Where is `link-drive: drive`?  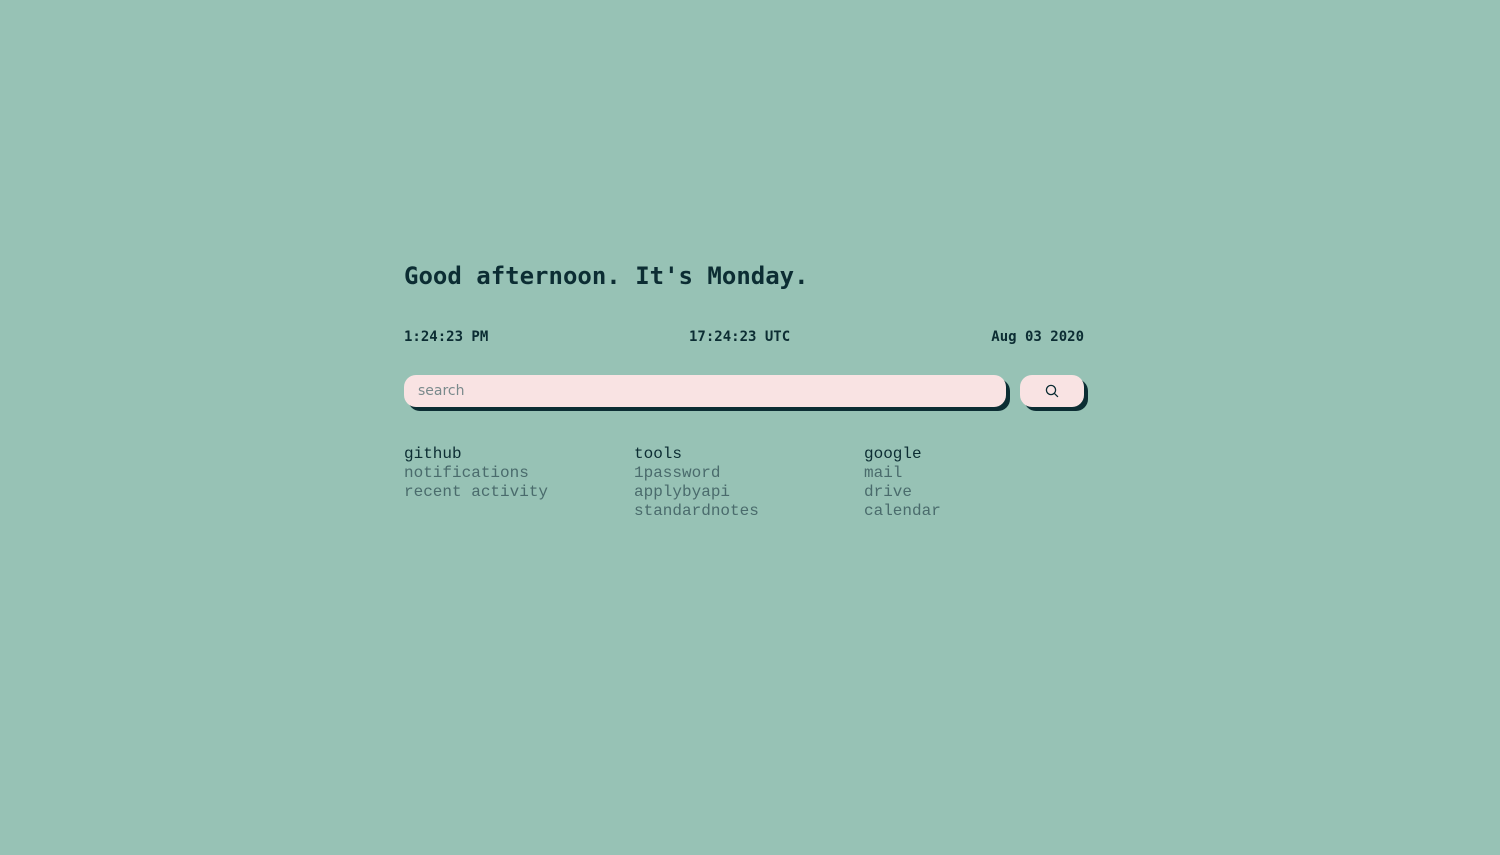 link-drive: drive is located at coordinates (974, 492).